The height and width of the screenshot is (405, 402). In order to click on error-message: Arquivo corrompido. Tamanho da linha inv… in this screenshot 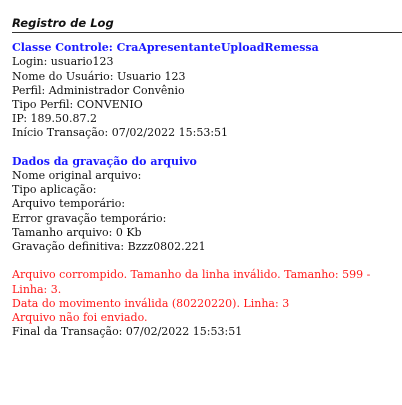, I will do `click(191, 282)`.